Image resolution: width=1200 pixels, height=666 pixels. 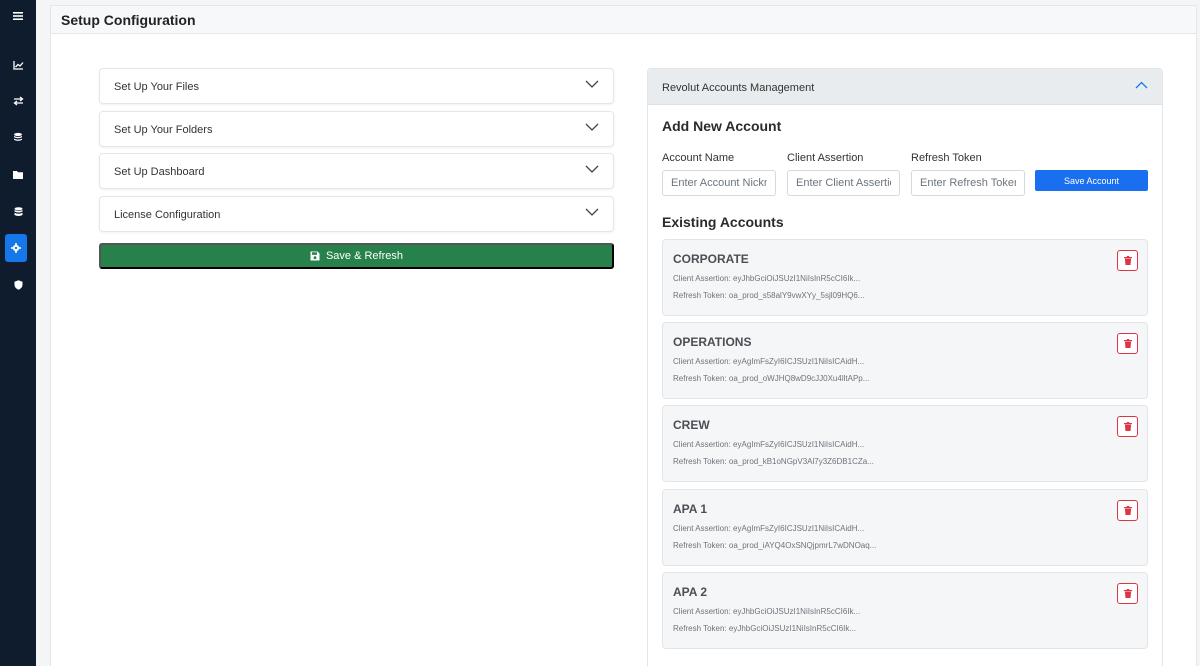 I want to click on gear-icon, so click(x=16, y=248).